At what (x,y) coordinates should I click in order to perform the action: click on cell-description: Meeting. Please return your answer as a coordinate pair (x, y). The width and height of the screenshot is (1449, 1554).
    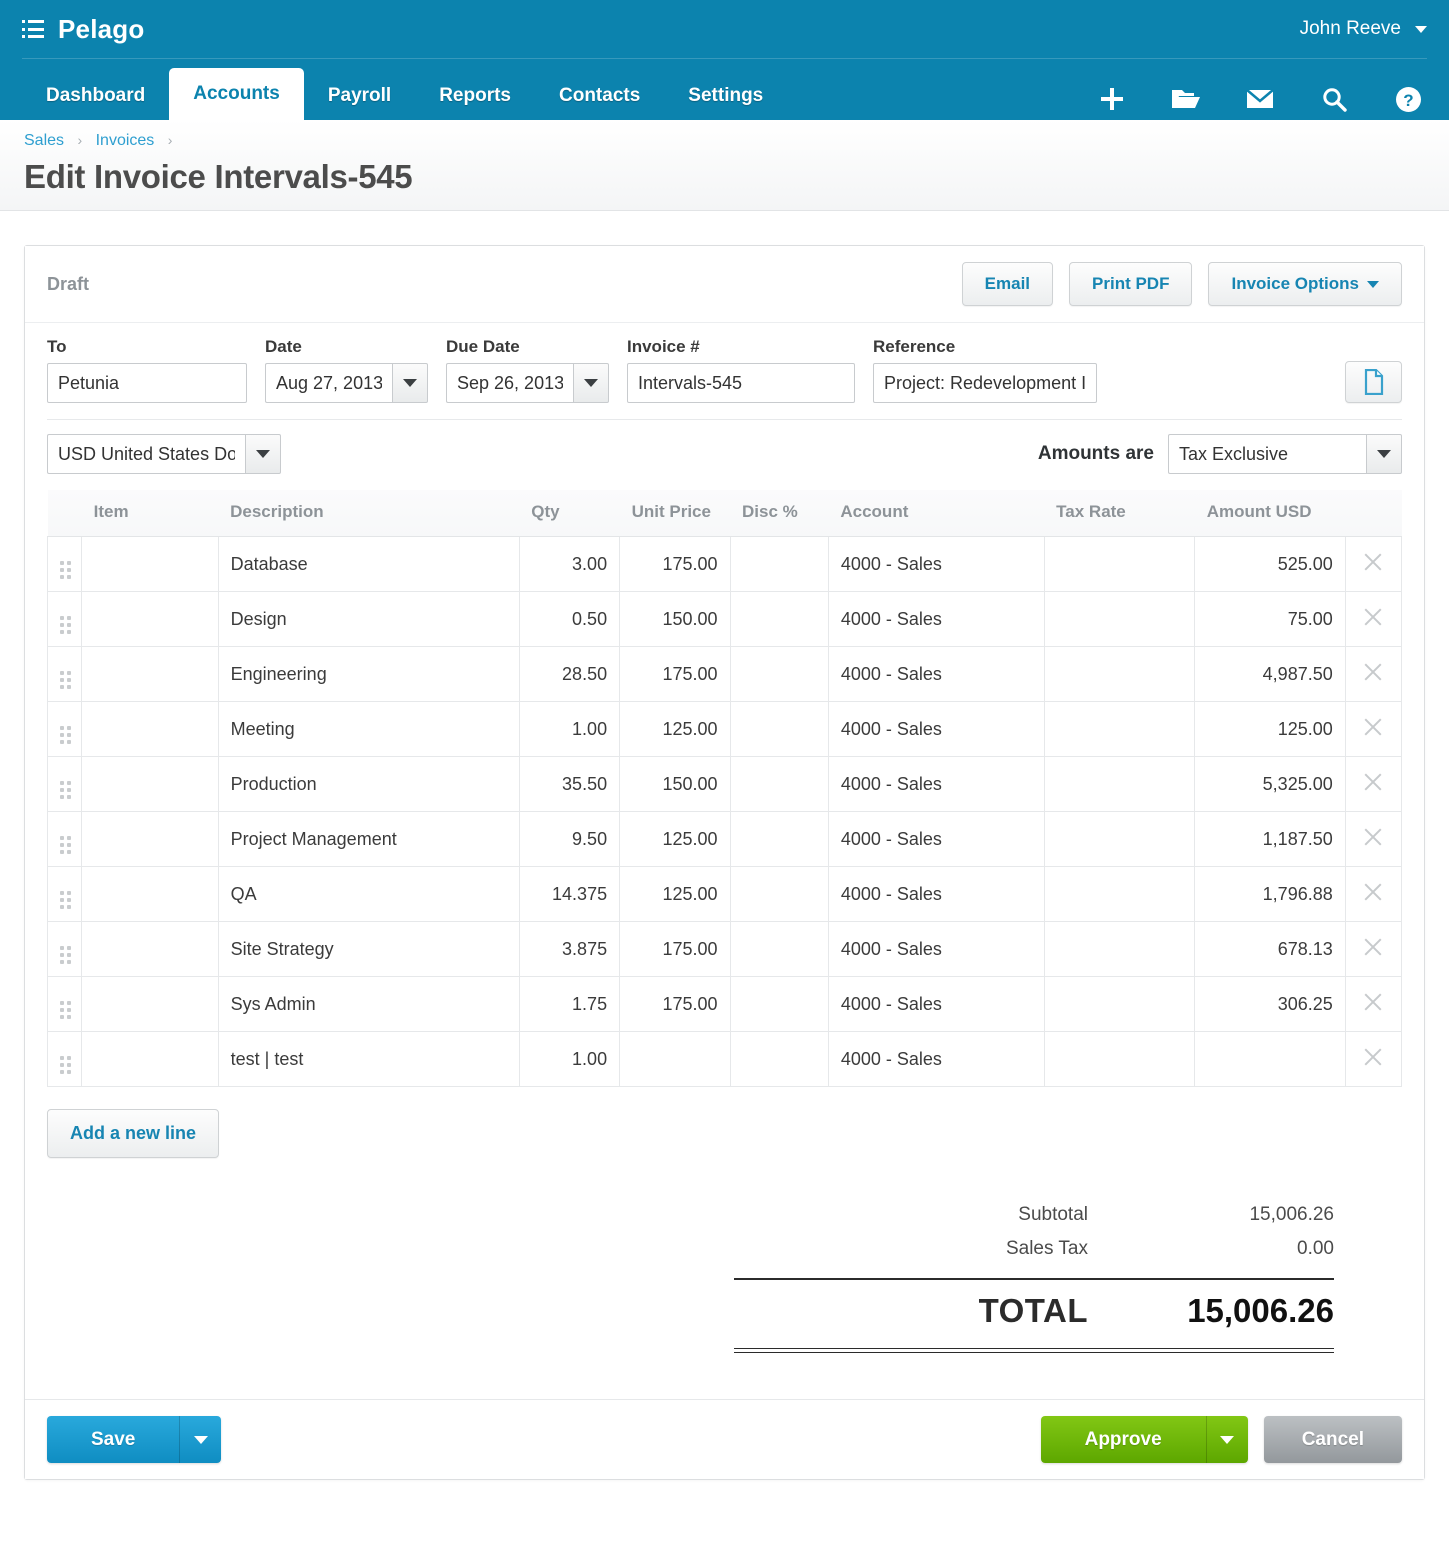
    Looking at the image, I should click on (368, 729).